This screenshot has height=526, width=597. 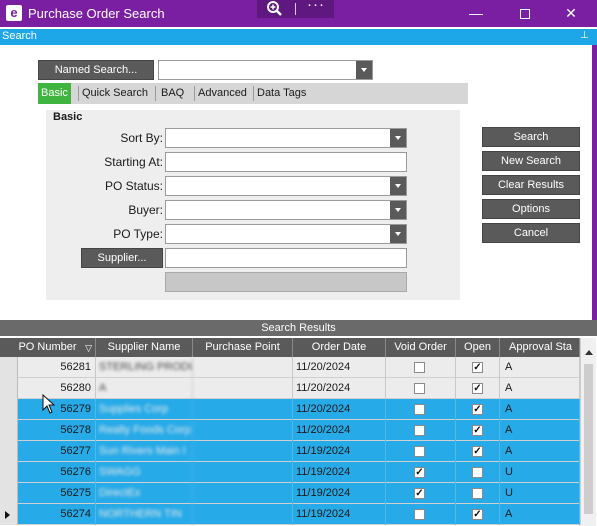 I want to click on pin-icon: ⊥, so click(x=584, y=35).